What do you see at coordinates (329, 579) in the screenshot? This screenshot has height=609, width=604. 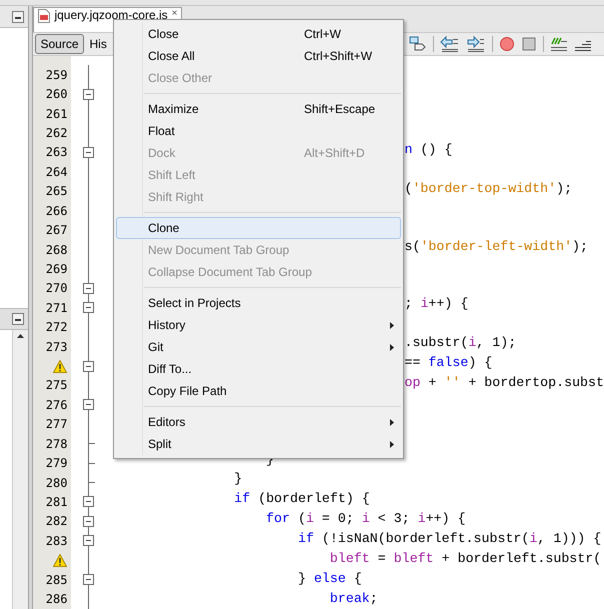 I see `code-line: } else {` at bounding box center [329, 579].